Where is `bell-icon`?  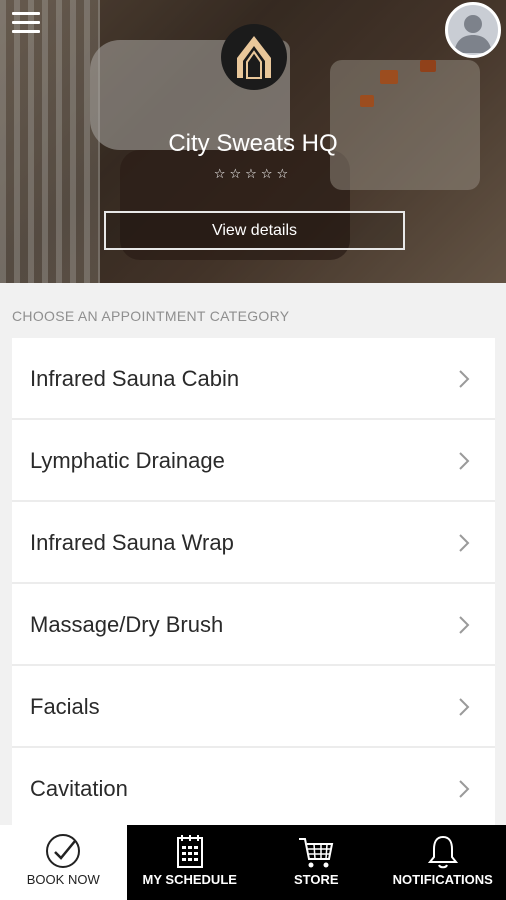 bell-icon is located at coordinates (442, 852).